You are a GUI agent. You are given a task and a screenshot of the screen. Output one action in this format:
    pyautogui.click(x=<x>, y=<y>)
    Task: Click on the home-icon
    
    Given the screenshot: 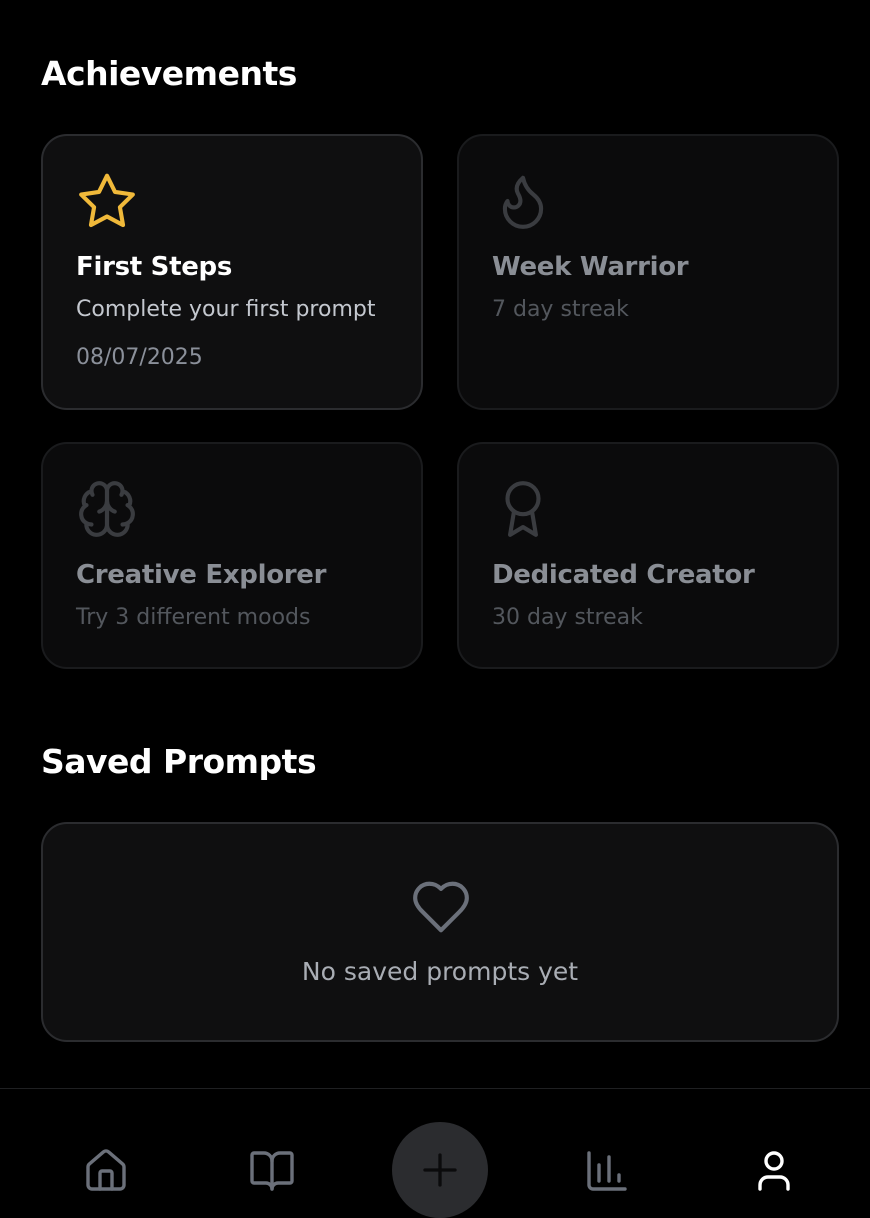 What is the action you would take?
    pyautogui.click(x=106, y=1170)
    